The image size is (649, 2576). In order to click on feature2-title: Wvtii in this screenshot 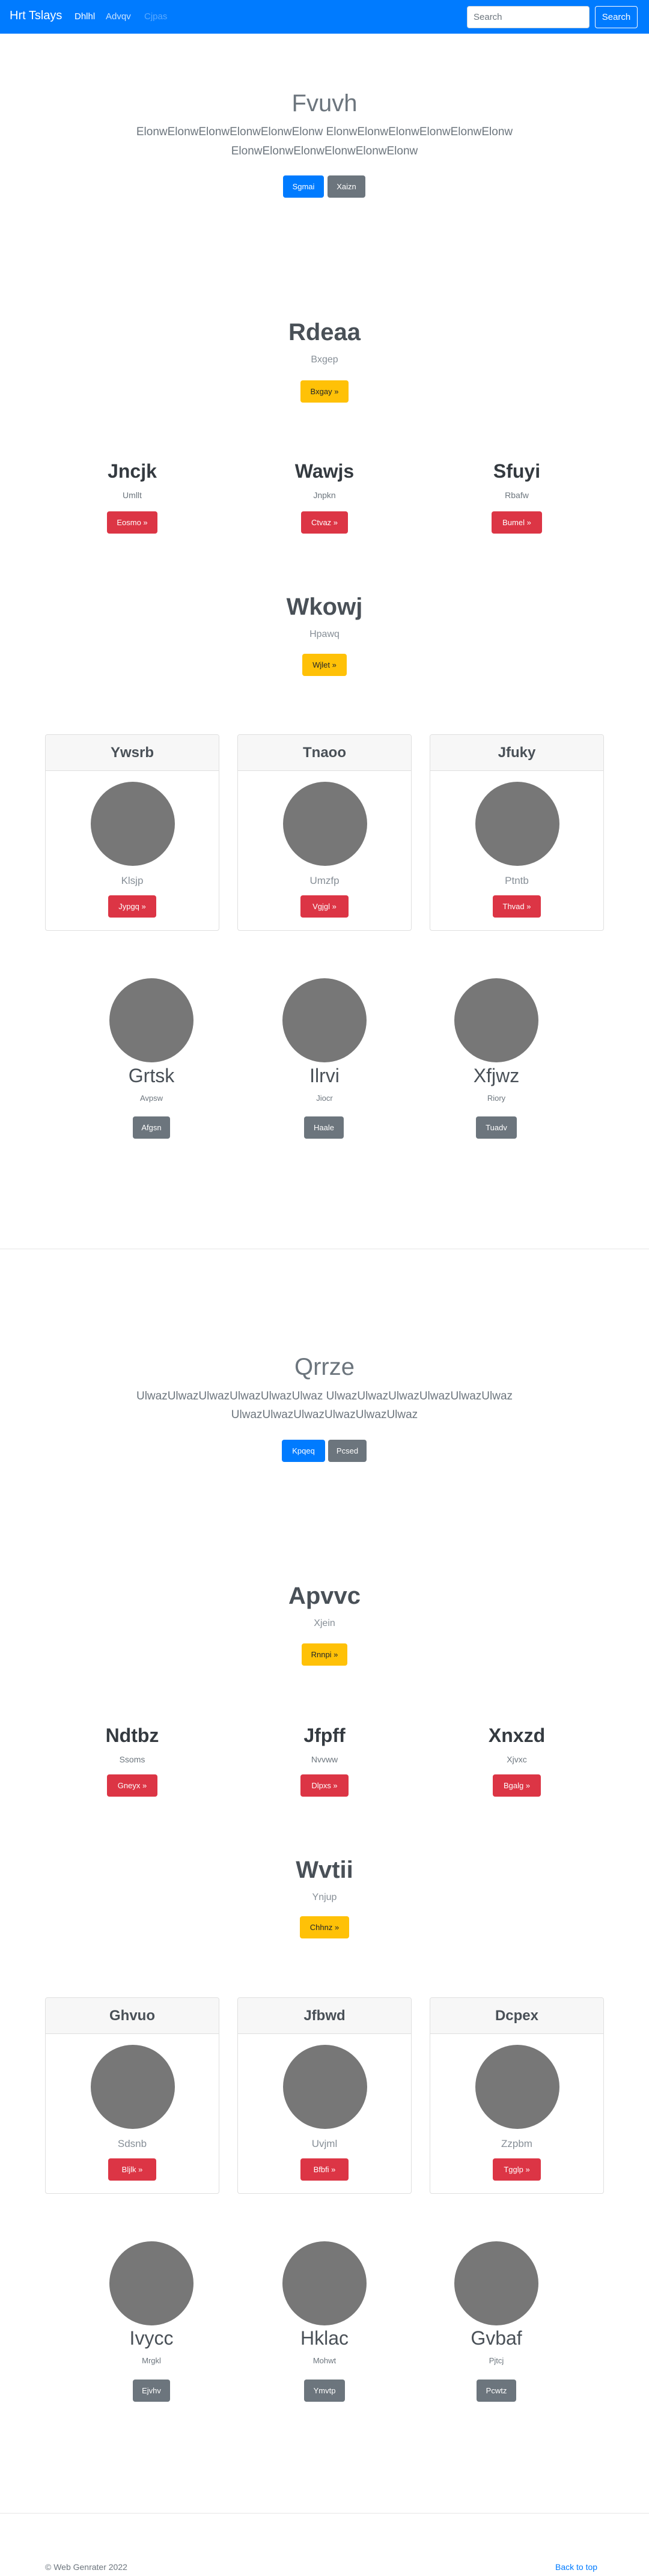, I will do `click(324, 1870)`.